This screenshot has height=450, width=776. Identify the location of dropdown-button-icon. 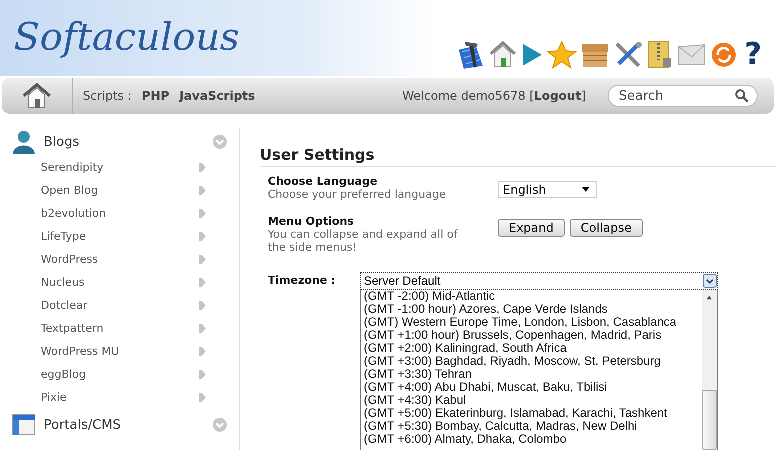
(710, 281).